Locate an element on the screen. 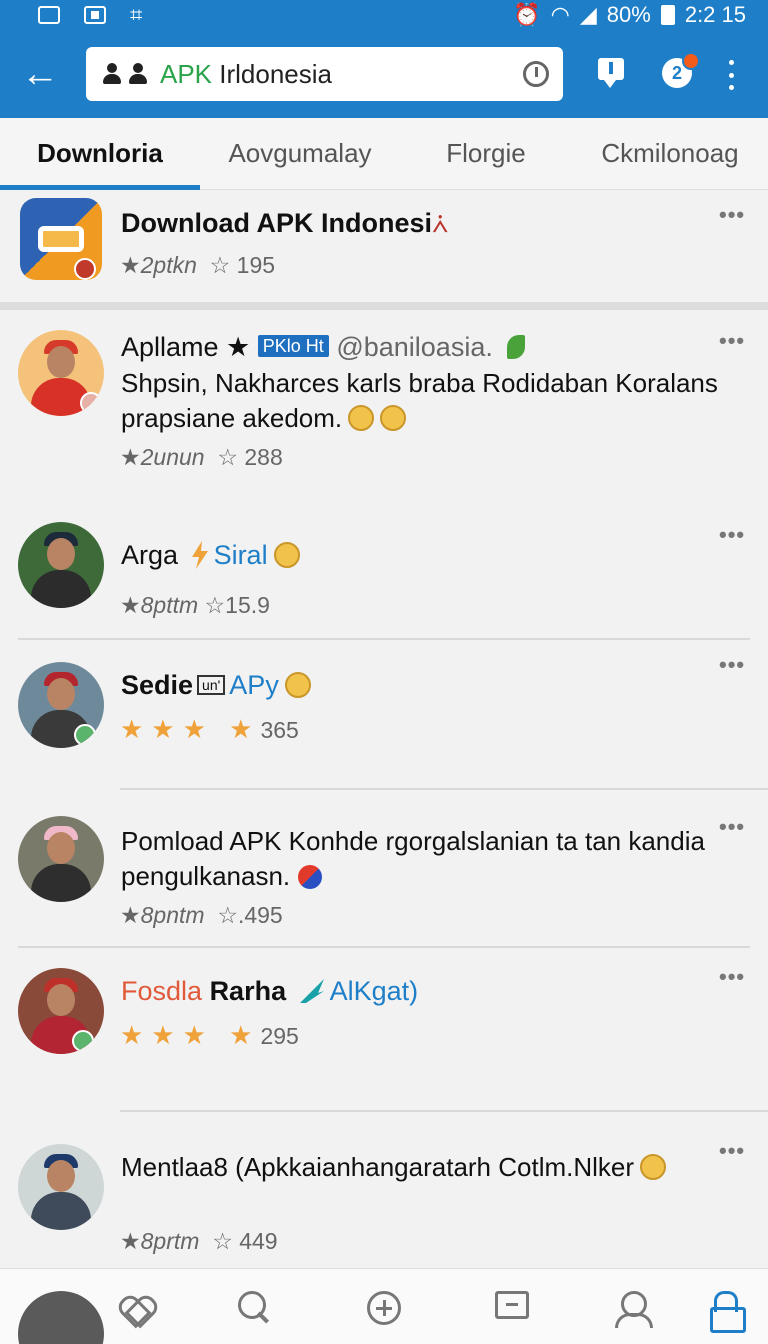 The width and height of the screenshot is (768, 1344). search-bar: APK Irldonesia is located at coordinates (324, 74).